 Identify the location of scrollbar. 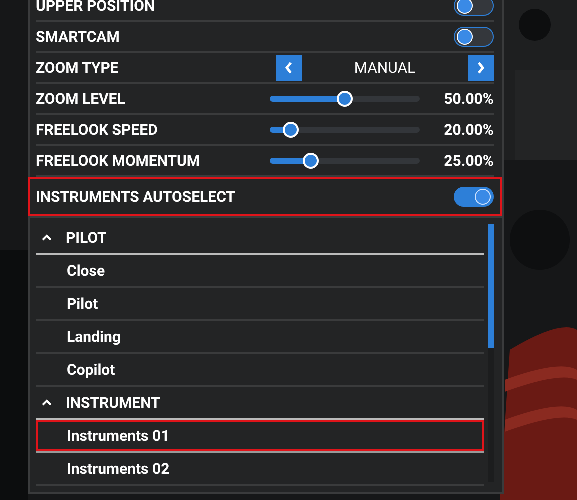
(491, 353).